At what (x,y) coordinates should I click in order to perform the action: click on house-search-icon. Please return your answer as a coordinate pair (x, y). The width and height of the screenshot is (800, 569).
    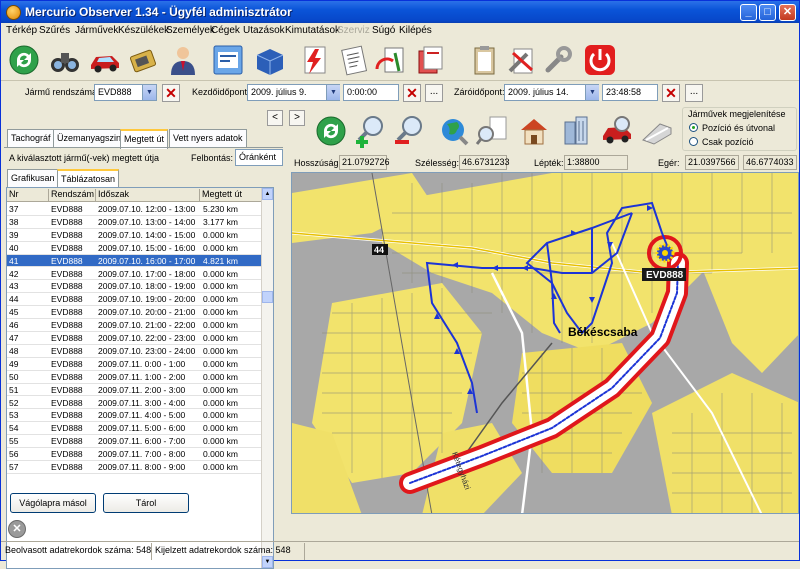
    Looking at the image, I should click on (492, 131).